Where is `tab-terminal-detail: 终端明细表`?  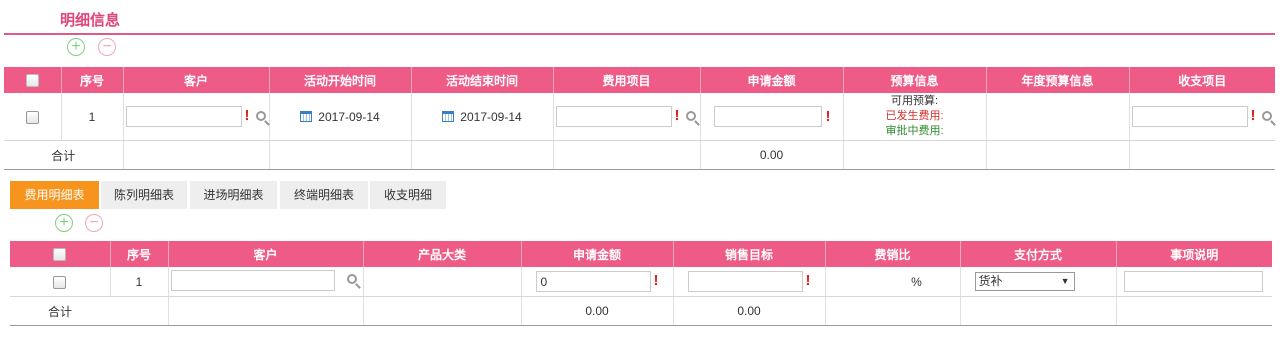
tab-terminal-detail: 终端明细表 is located at coordinates (324, 195).